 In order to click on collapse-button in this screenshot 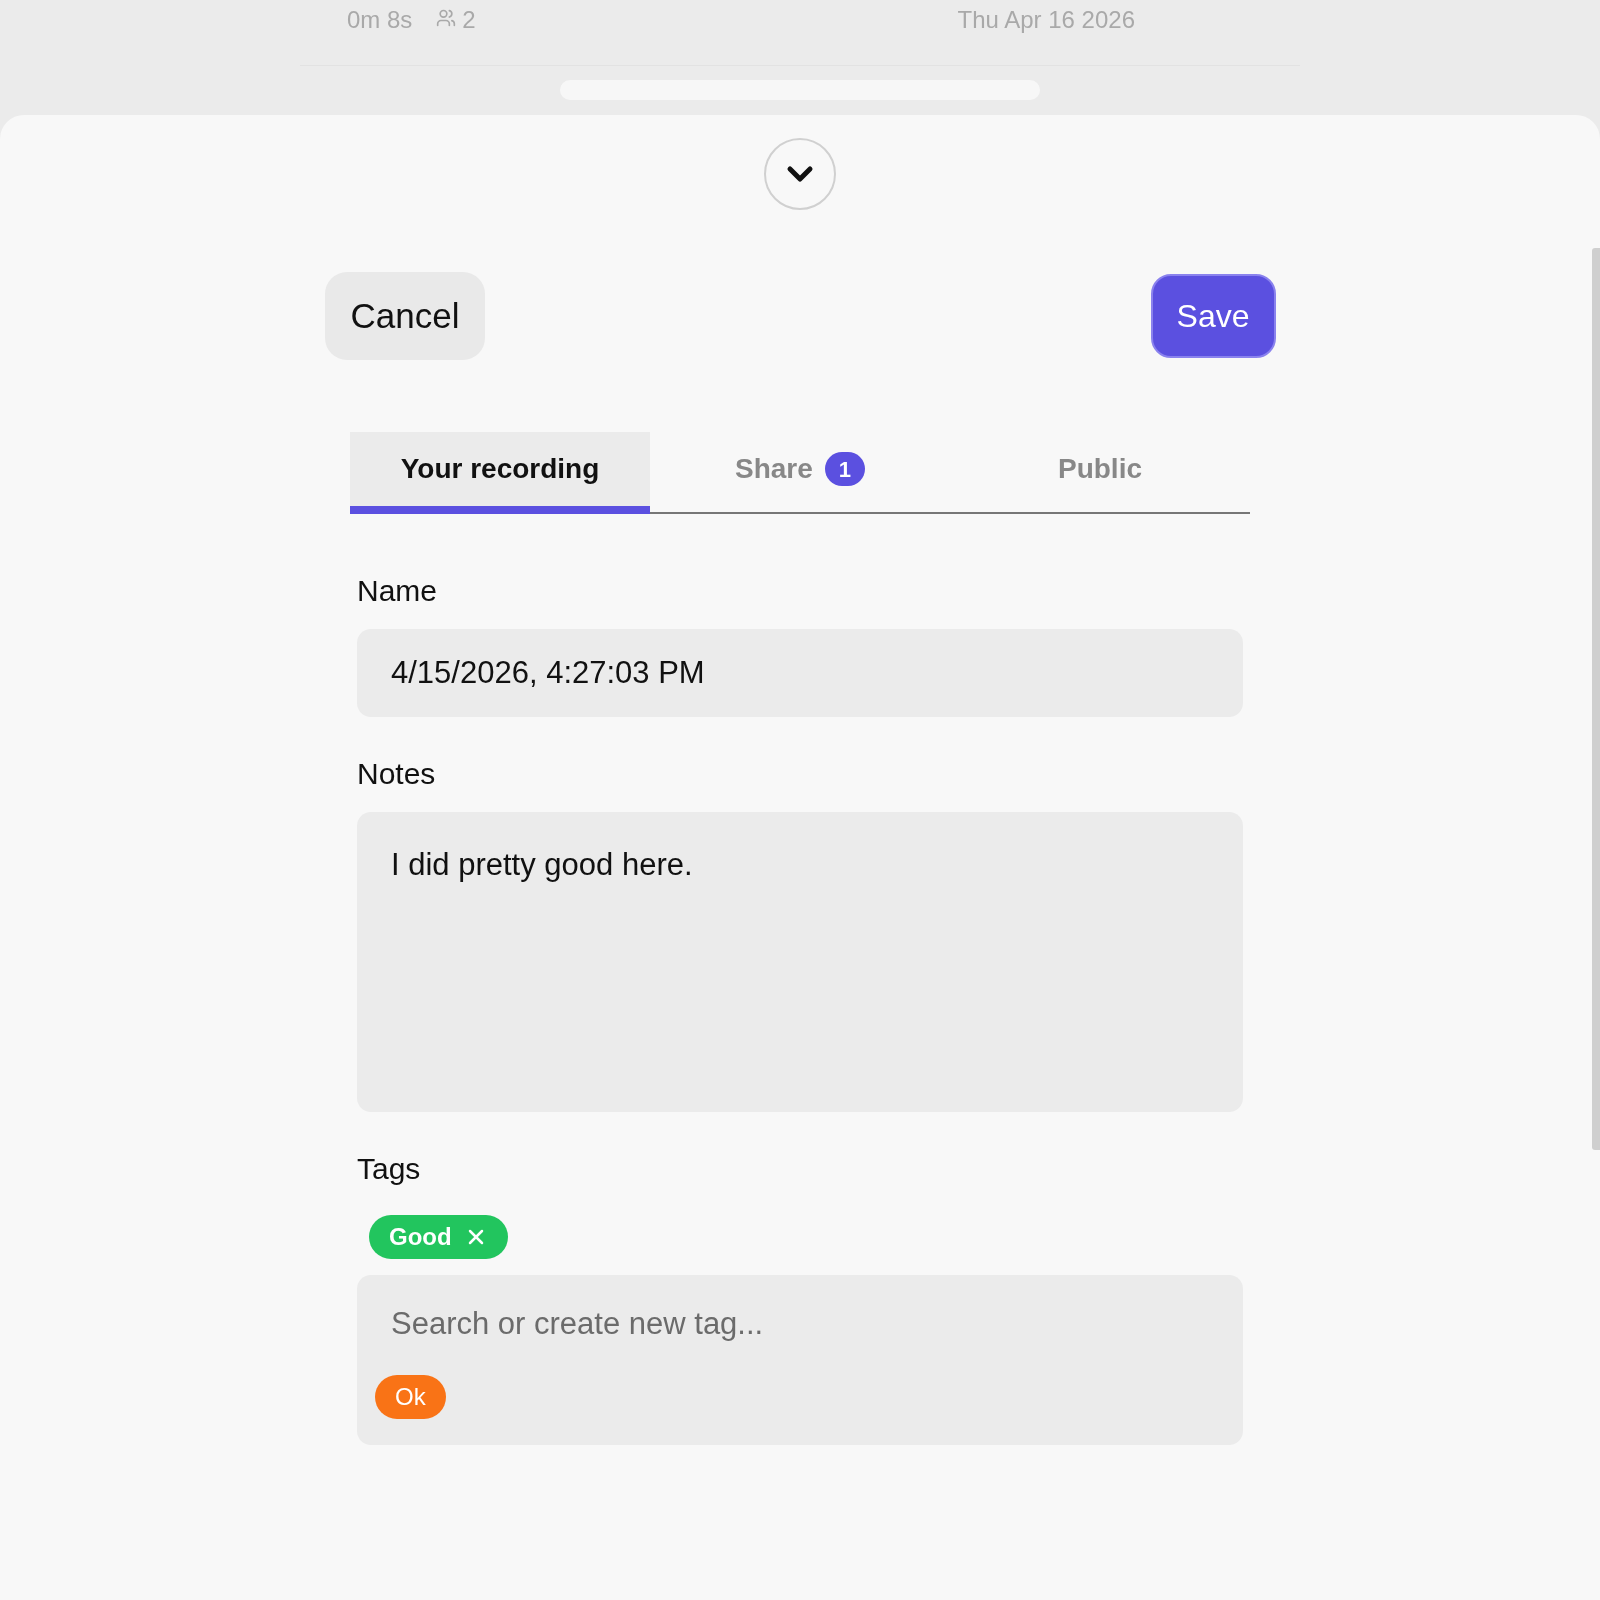, I will do `click(800, 174)`.